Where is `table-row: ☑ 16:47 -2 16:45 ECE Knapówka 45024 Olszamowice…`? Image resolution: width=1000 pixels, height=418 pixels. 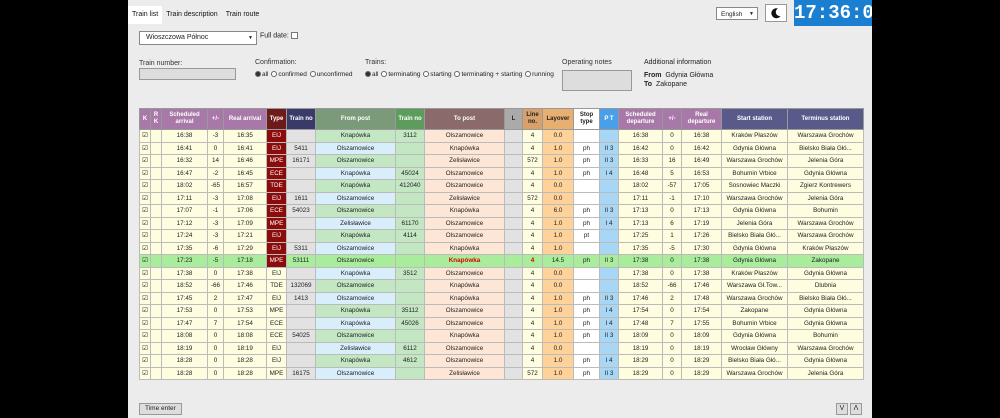 table-row: ☑ 16:47 -2 16:45 ECE Knapówka 45024 Olszamowice… is located at coordinates (501, 173).